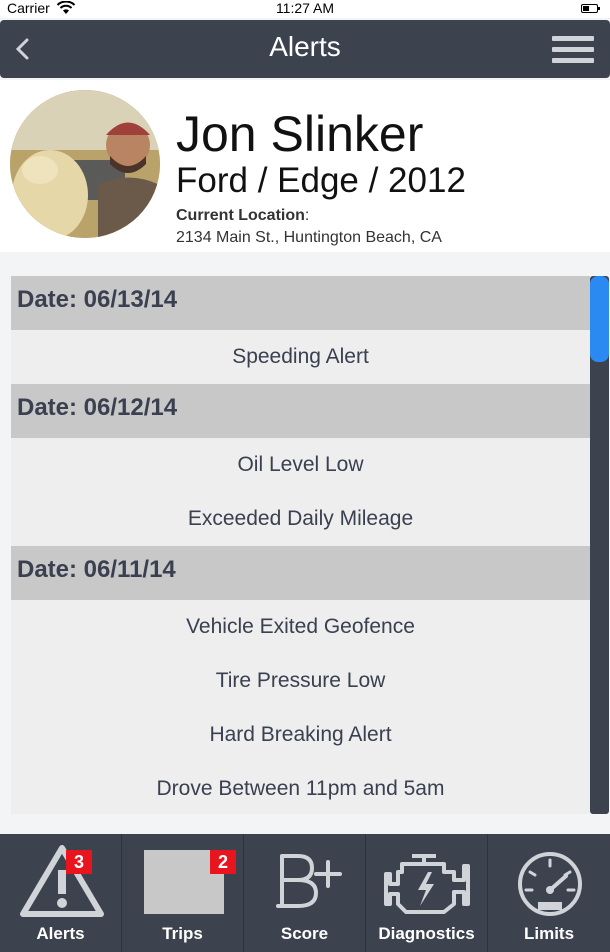 The width and height of the screenshot is (610, 952). I want to click on alert-item: Exceeded Daily Mileage, so click(300, 519).